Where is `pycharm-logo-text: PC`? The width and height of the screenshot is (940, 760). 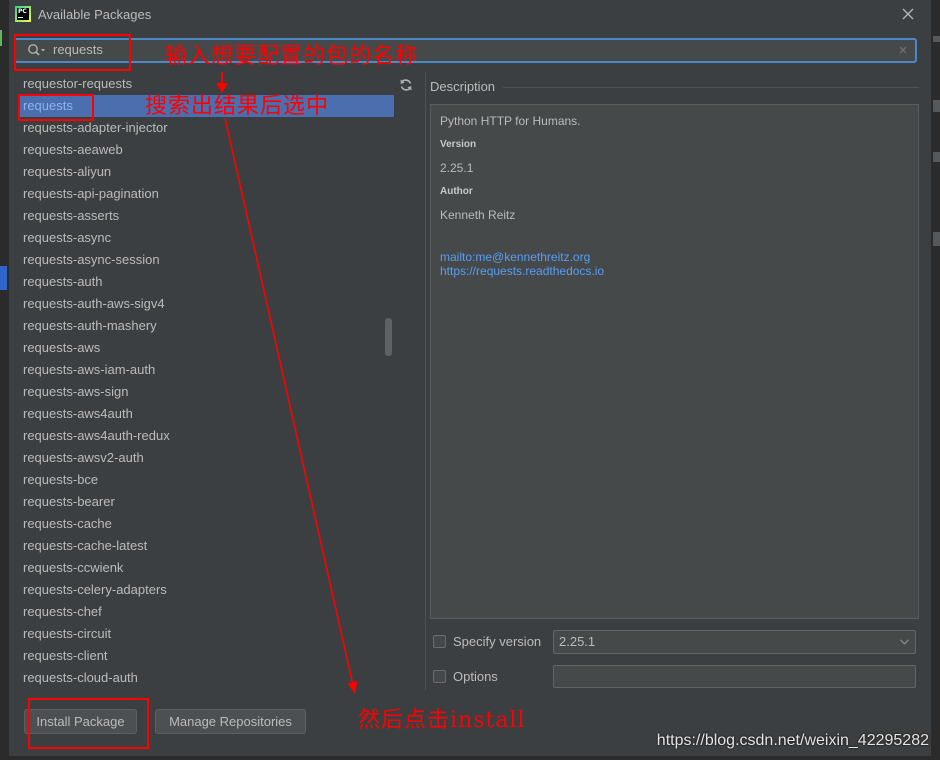 pycharm-logo-text: PC is located at coordinates (22, 11).